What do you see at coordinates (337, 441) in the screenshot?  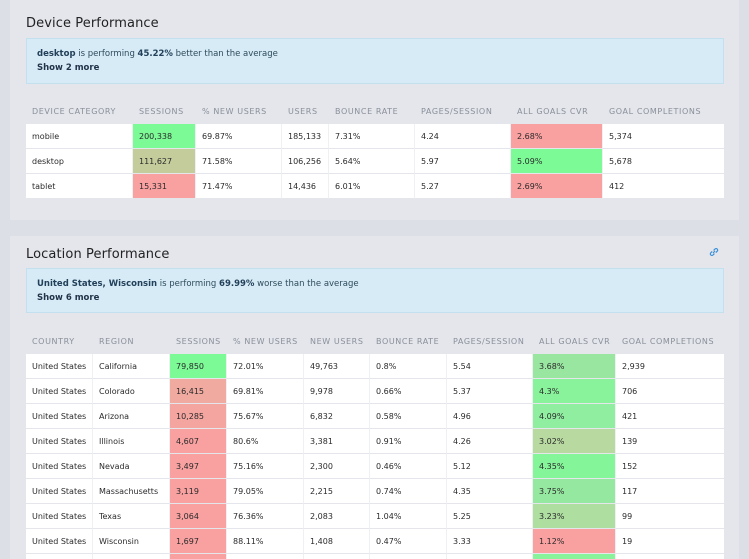 I see `table-cell: 3,381` at bounding box center [337, 441].